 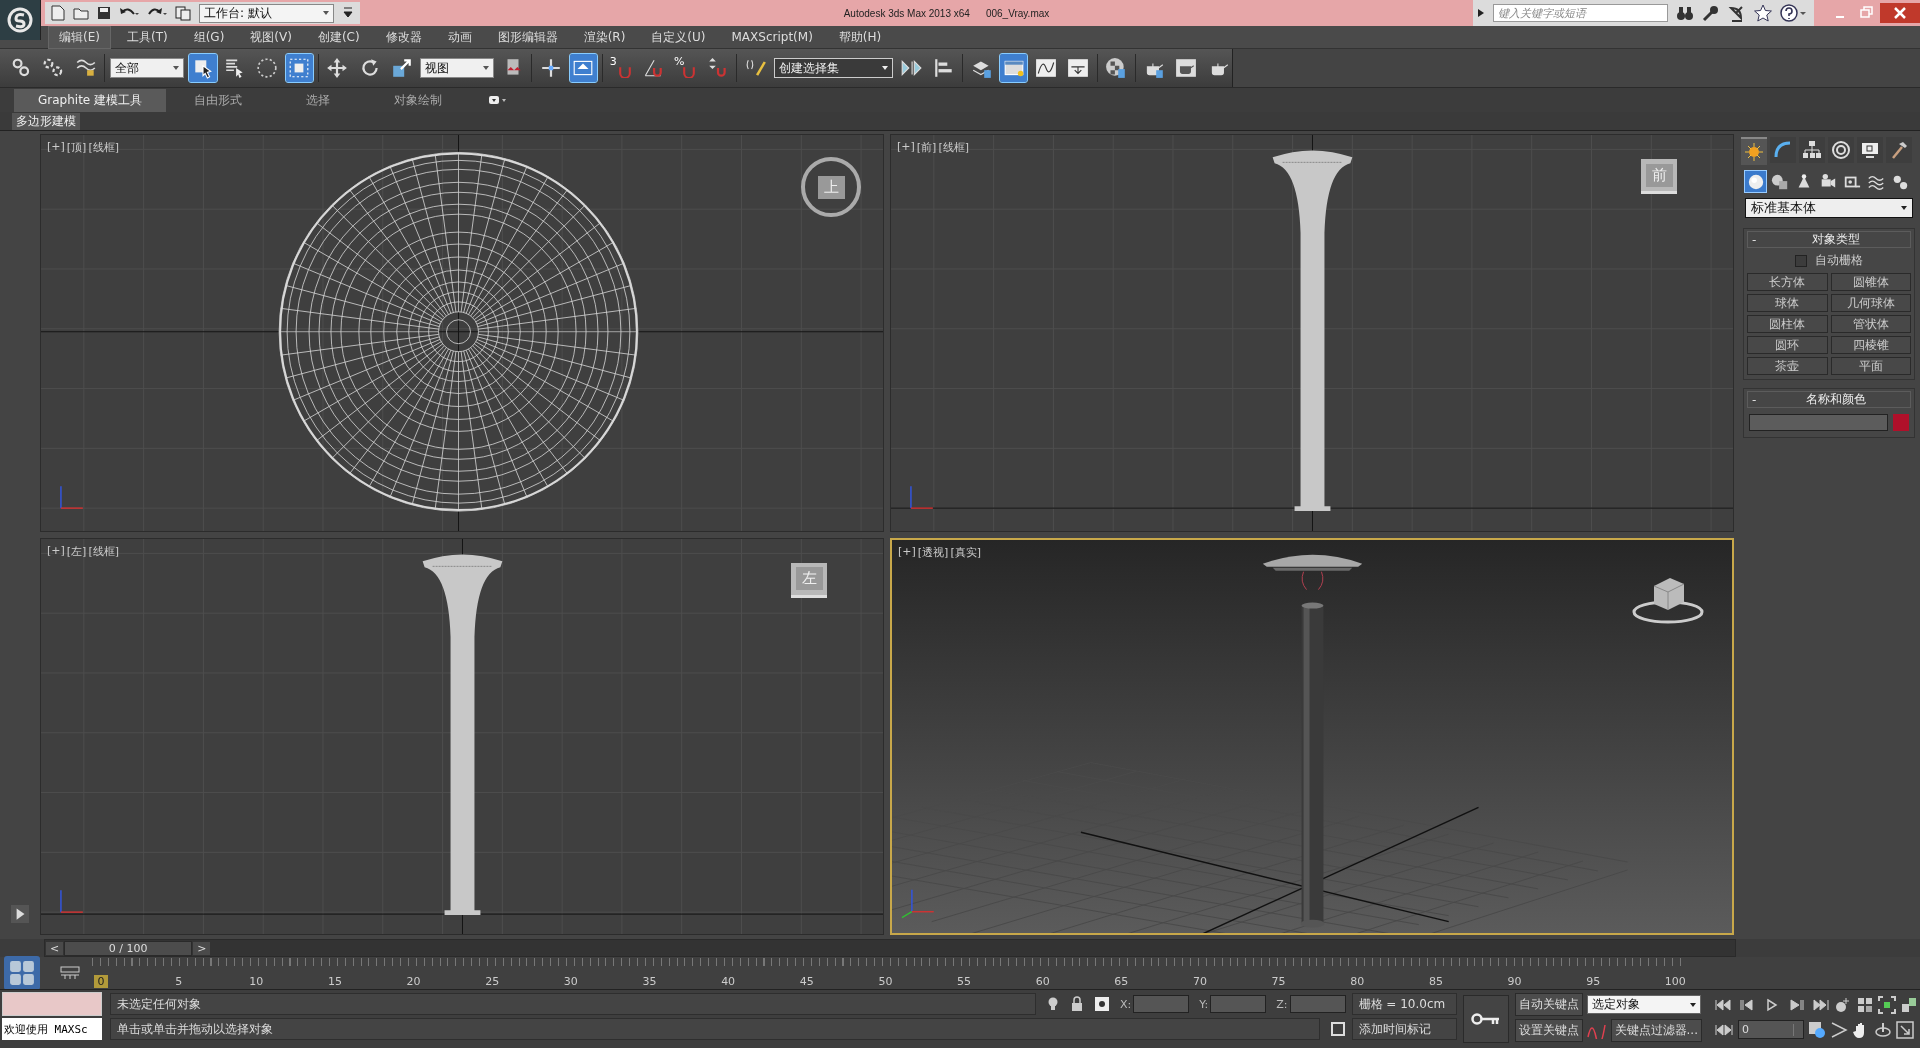 What do you see at coordinates (104, 13) in the screenshot?
I see `save-icon` at bounding box center [104, 13].